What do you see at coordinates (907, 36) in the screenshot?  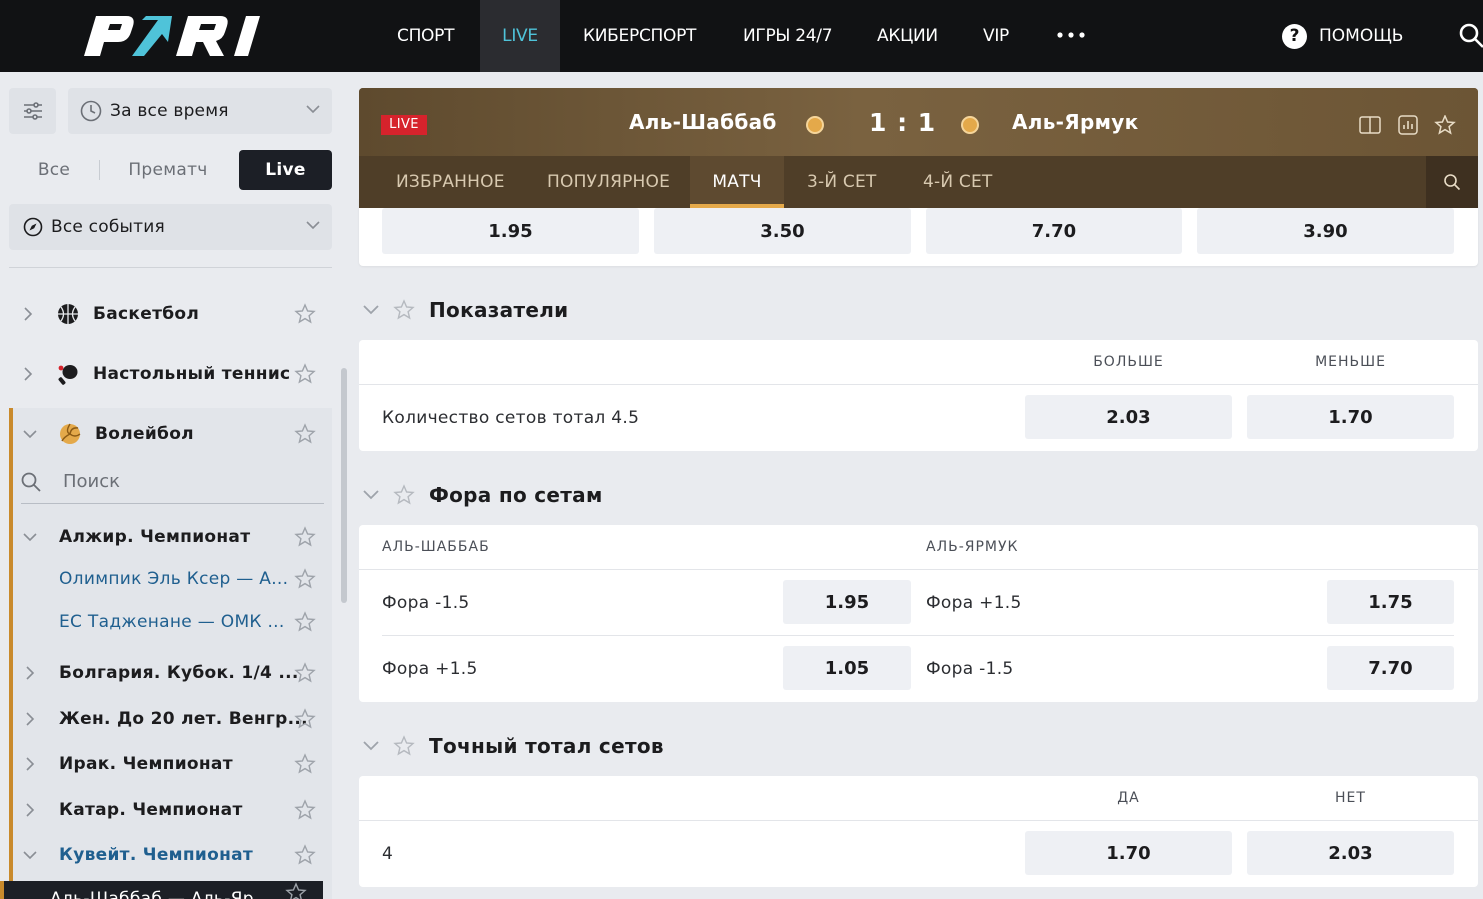 I see `nav-promotions: АКЦИИ` at bounding box center [907, 36].